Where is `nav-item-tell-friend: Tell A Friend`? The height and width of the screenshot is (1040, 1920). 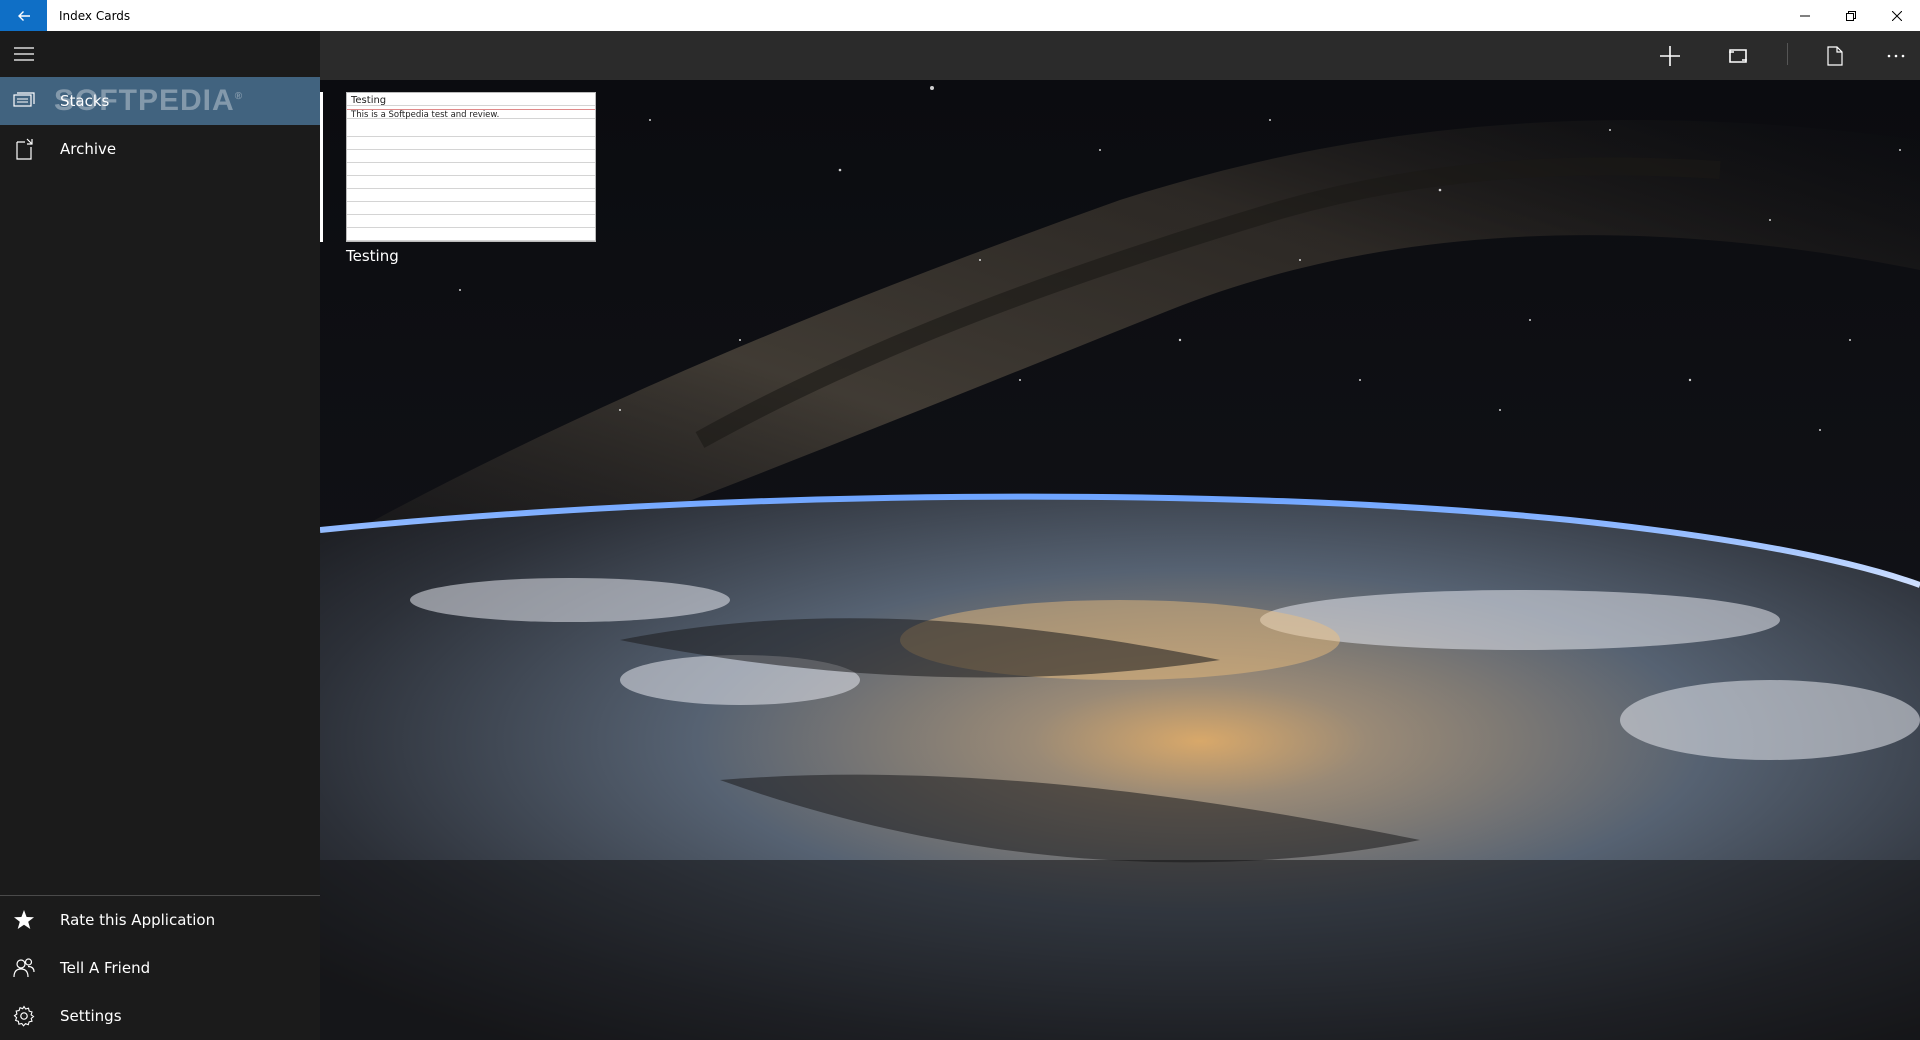
nav-item-tell-friend: Tell A Friend is located at coordinates (160, 968).